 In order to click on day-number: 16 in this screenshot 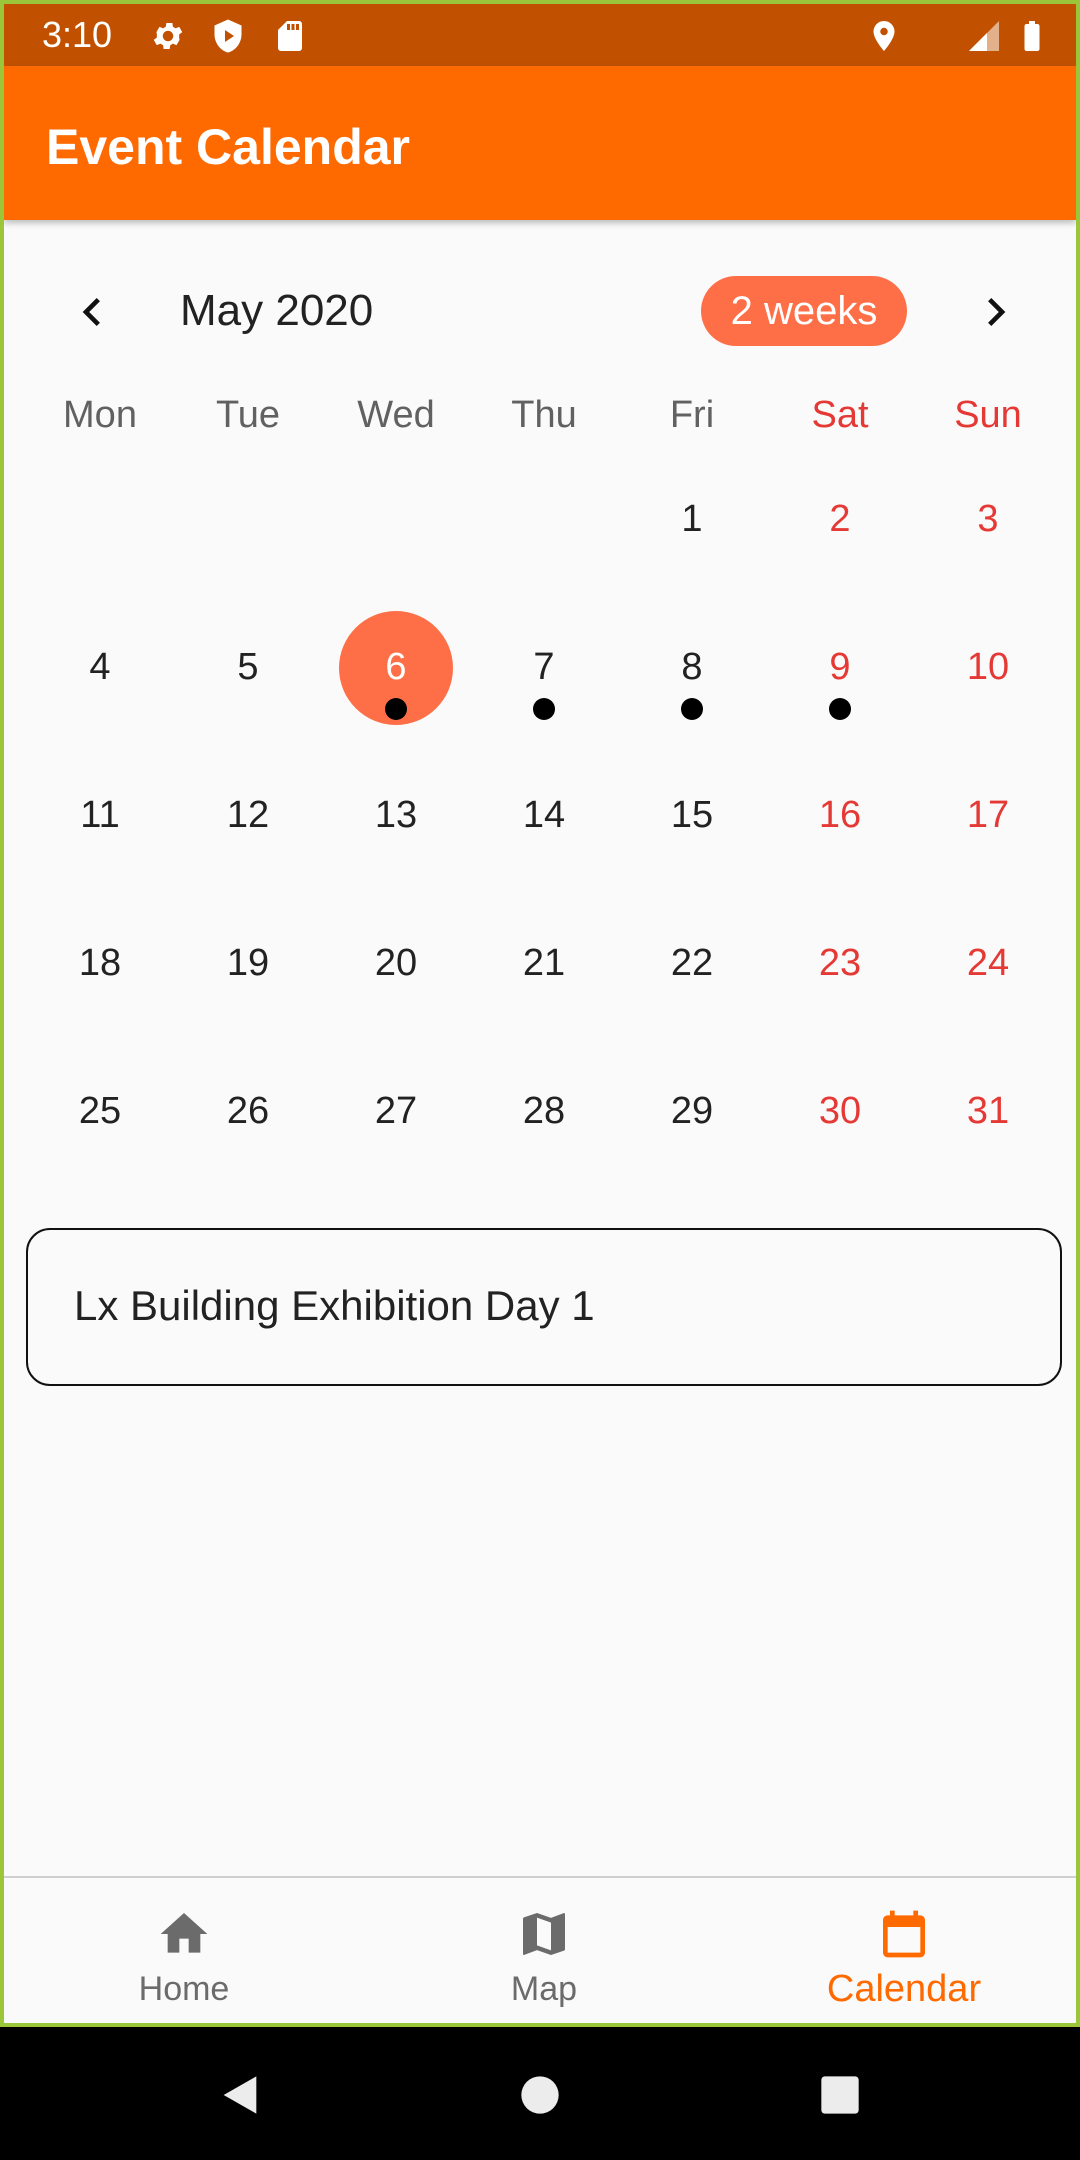, I will do `click(840, 815)`.